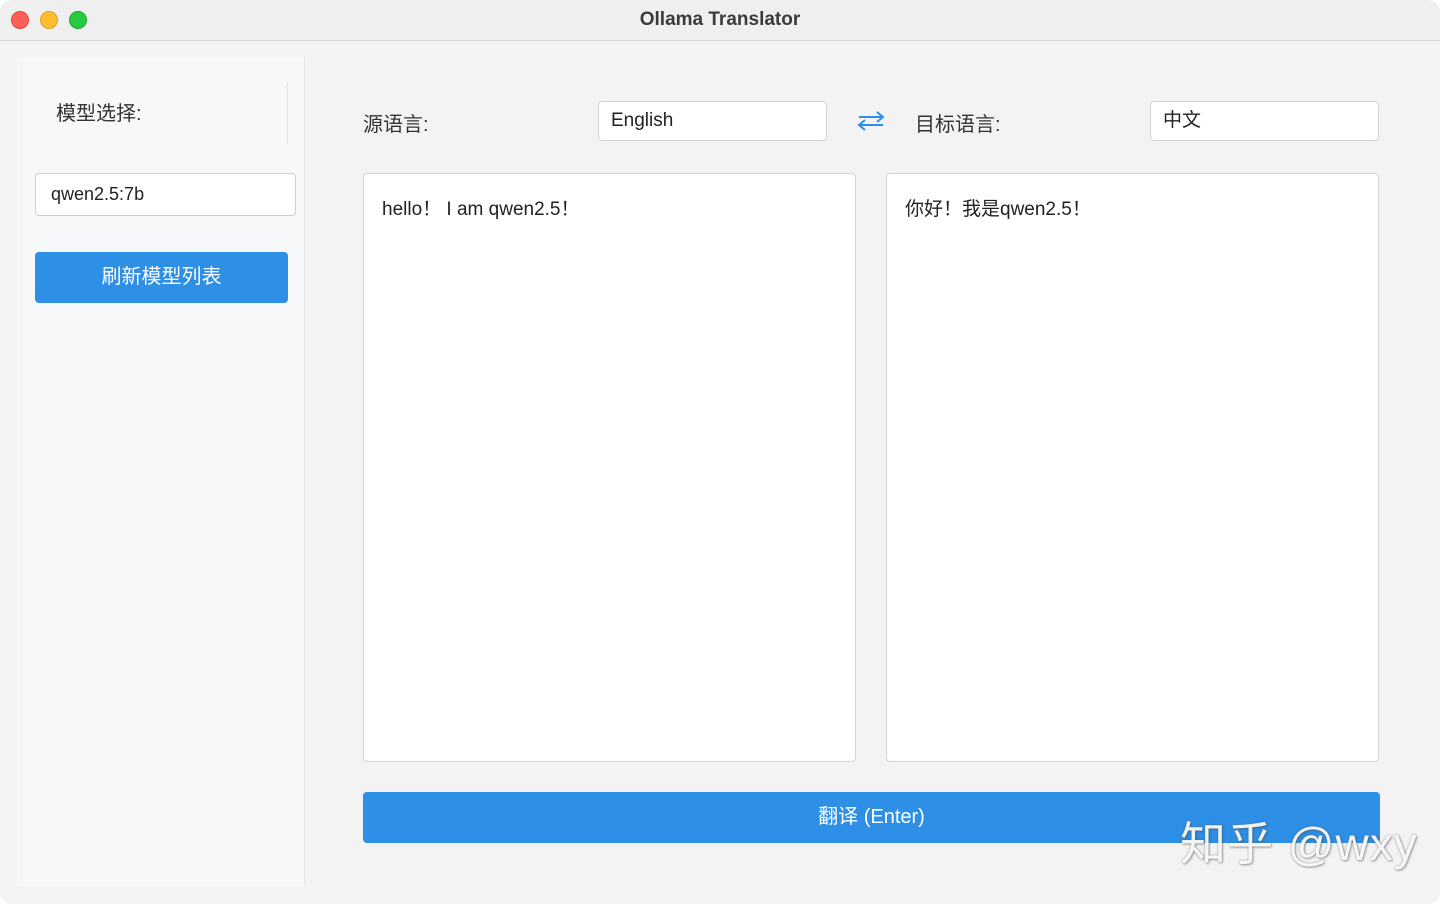 The height and width of the screenshot is (904, 1440). I want to click on swap-languages-icon, so click(871, 121).